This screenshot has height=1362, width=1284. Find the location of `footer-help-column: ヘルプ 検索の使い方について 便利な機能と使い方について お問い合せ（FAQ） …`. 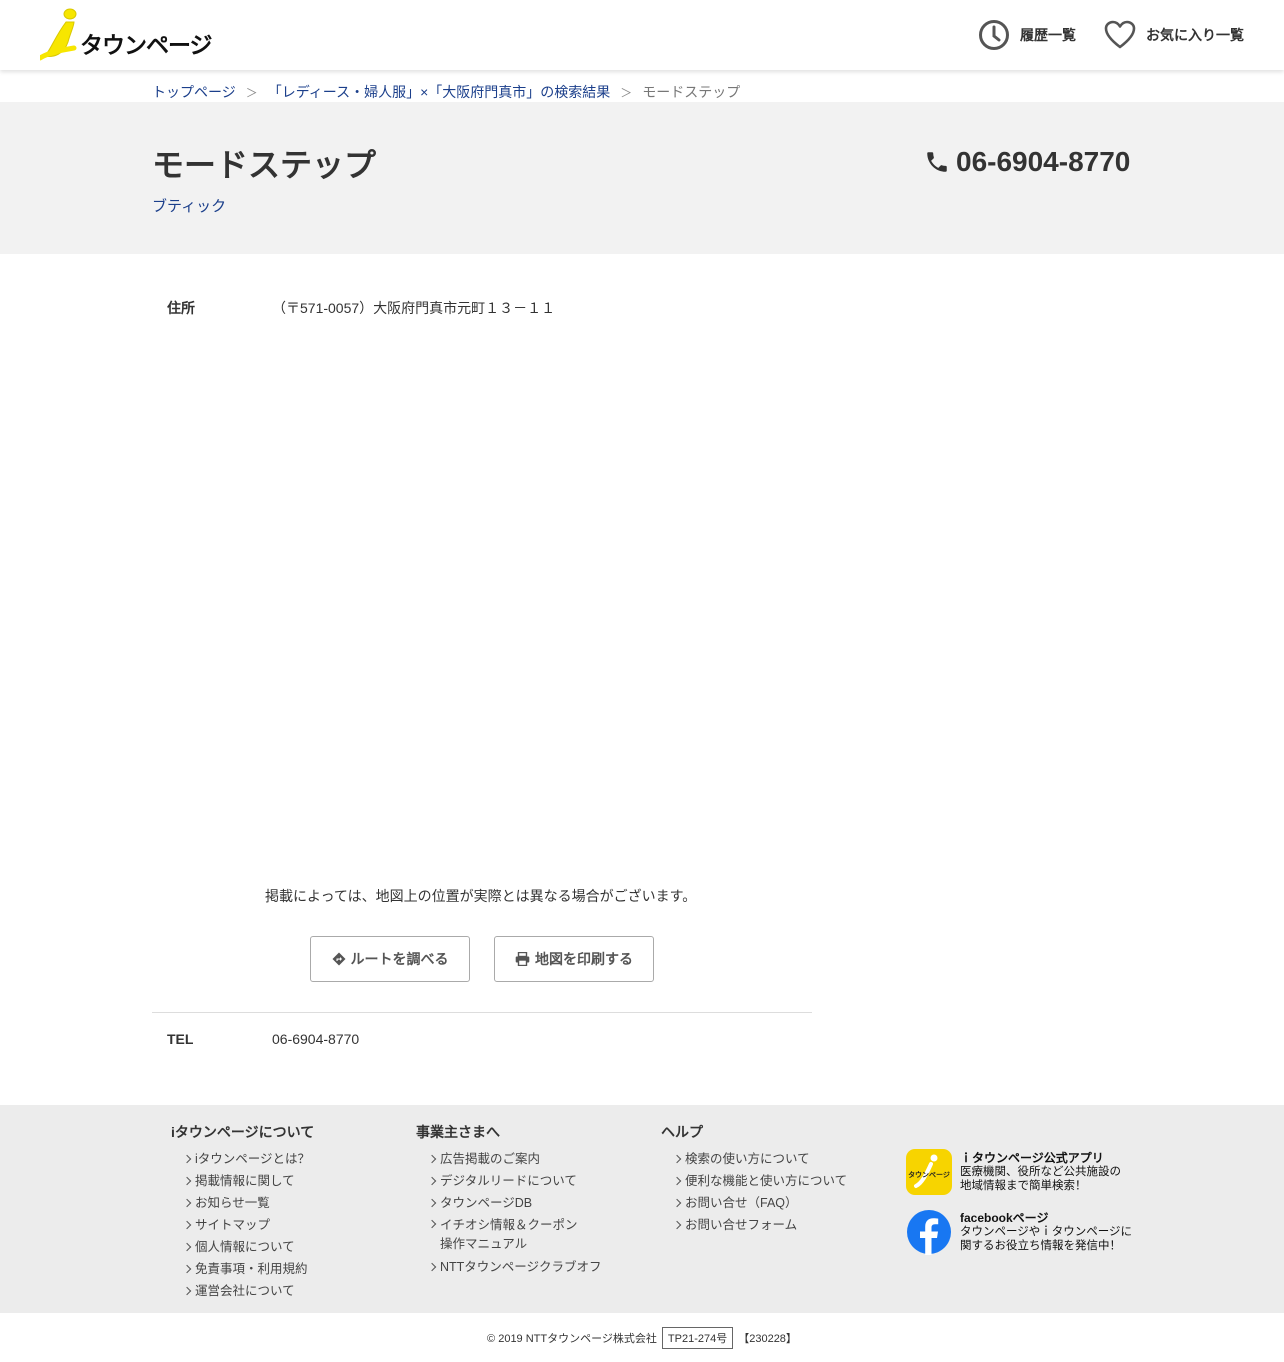

footer-help-column: ヘルプ 検索の使い方について 便利な機能と使い方について お問い合せ（FAQ） … is located at coordinates (754, 1179).